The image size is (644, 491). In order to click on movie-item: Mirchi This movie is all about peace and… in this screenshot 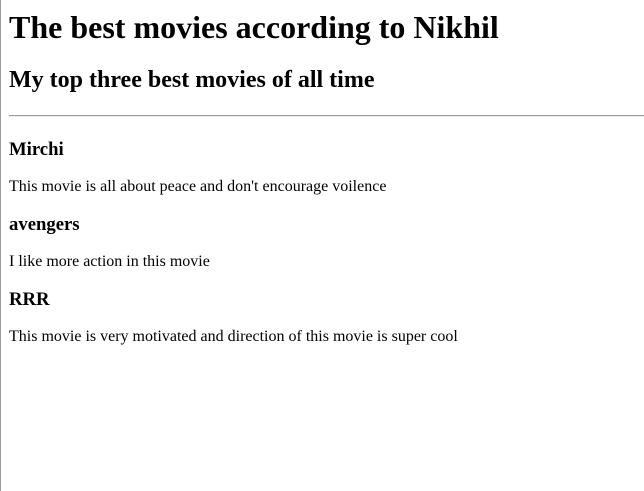, I will do `click(326, 167)`.